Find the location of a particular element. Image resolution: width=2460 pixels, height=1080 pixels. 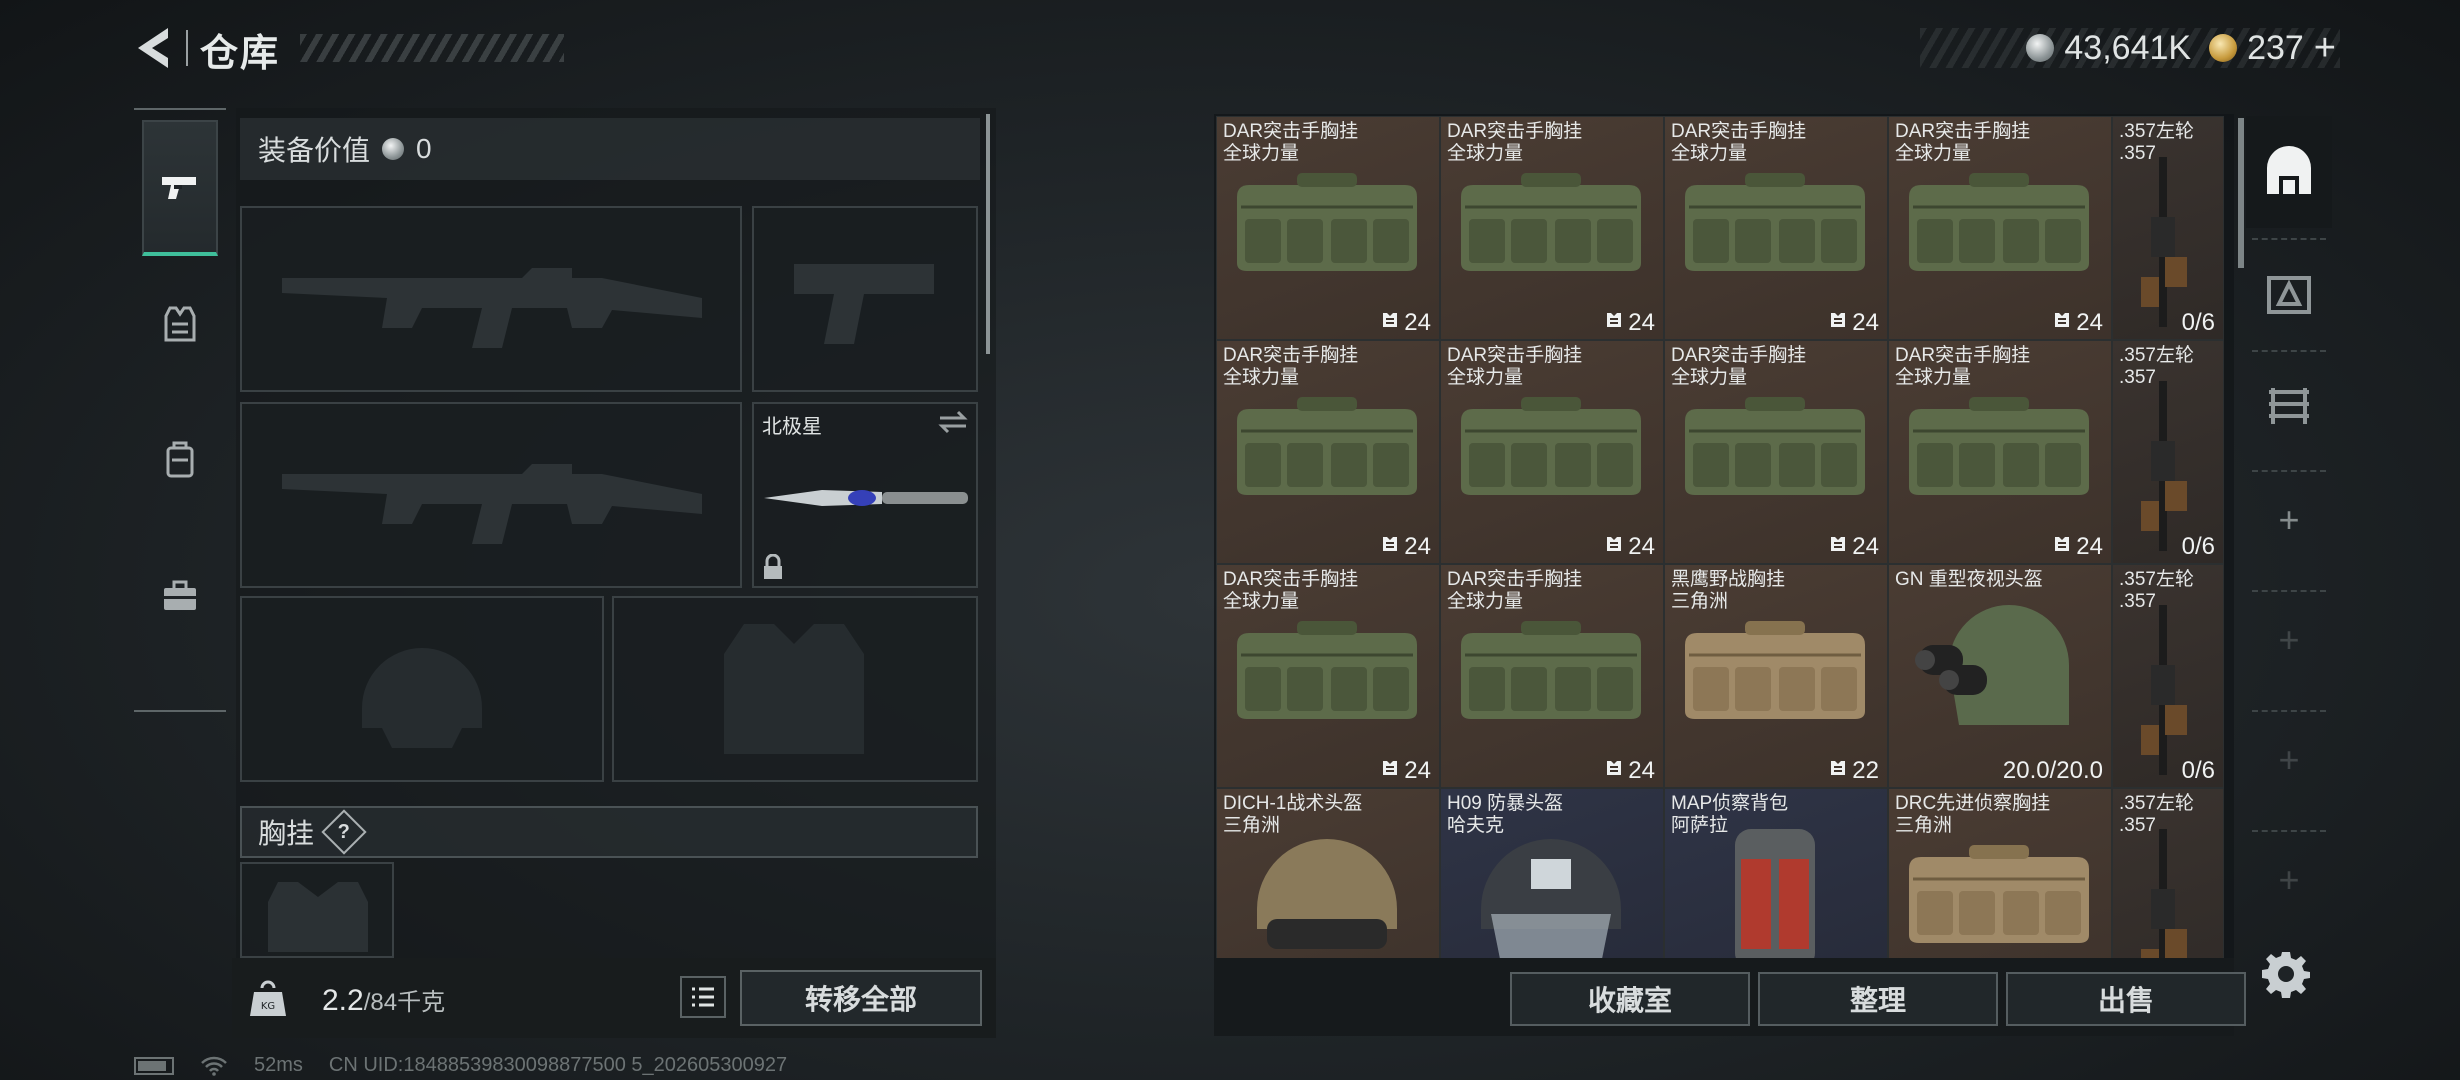

ping: 52ms is located at coordinates (278, 1065).